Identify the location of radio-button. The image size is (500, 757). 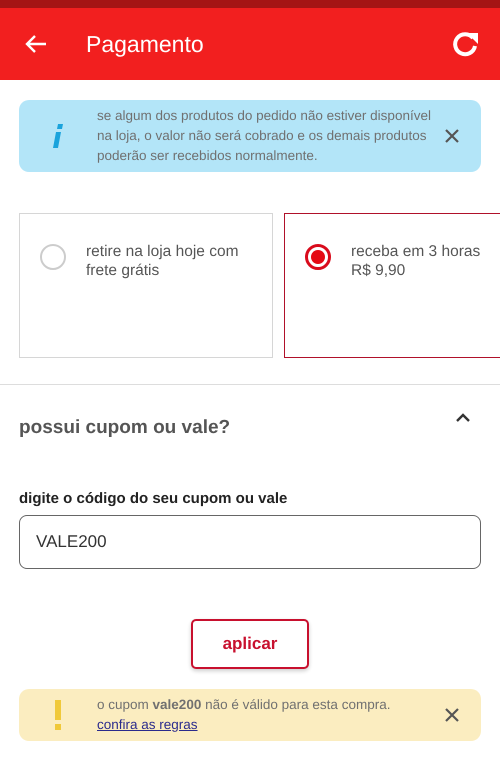
(318, 257).